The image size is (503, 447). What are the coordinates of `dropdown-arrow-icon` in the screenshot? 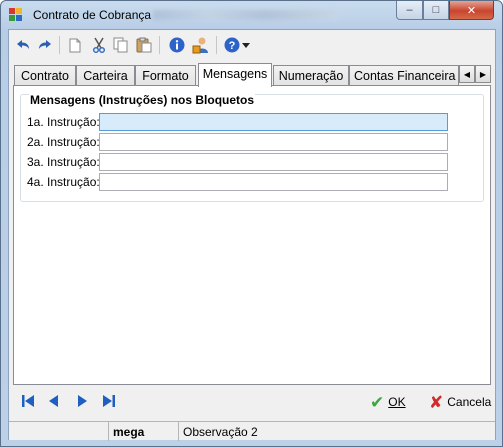 It's located at (246, 45).